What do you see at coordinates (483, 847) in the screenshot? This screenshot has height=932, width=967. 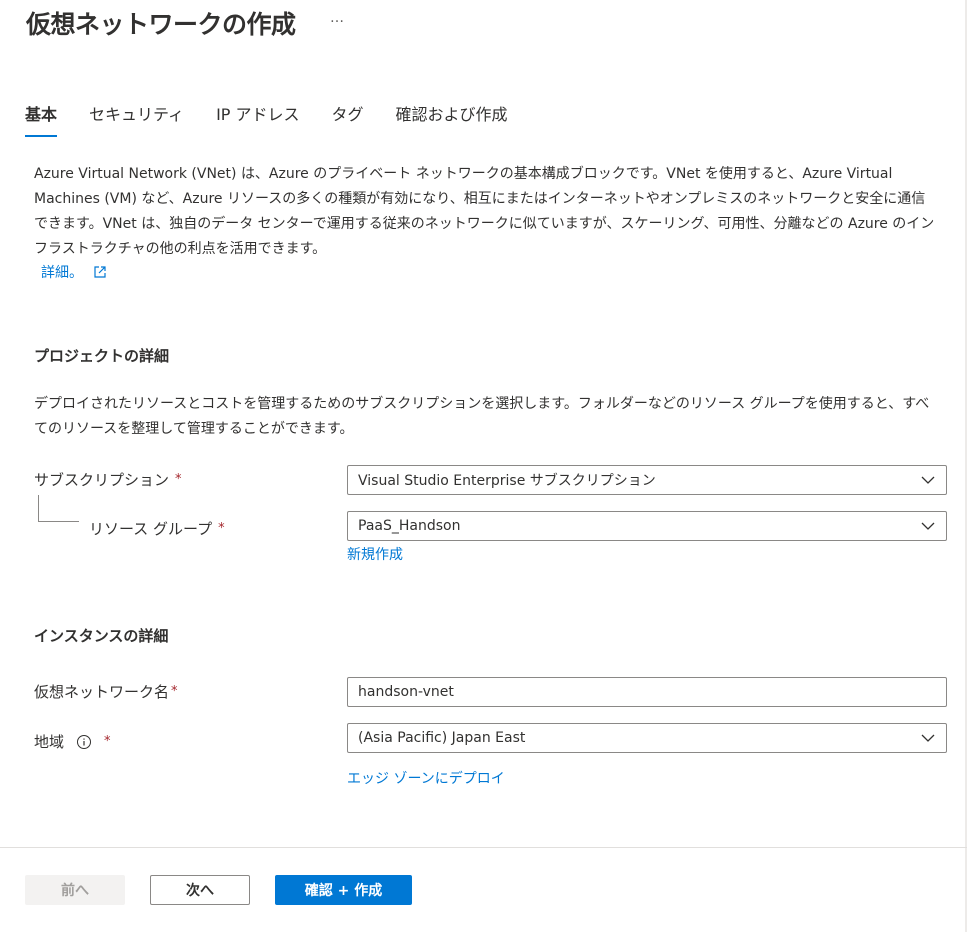 I see `footer-divider` at bounding box center [483, 847].